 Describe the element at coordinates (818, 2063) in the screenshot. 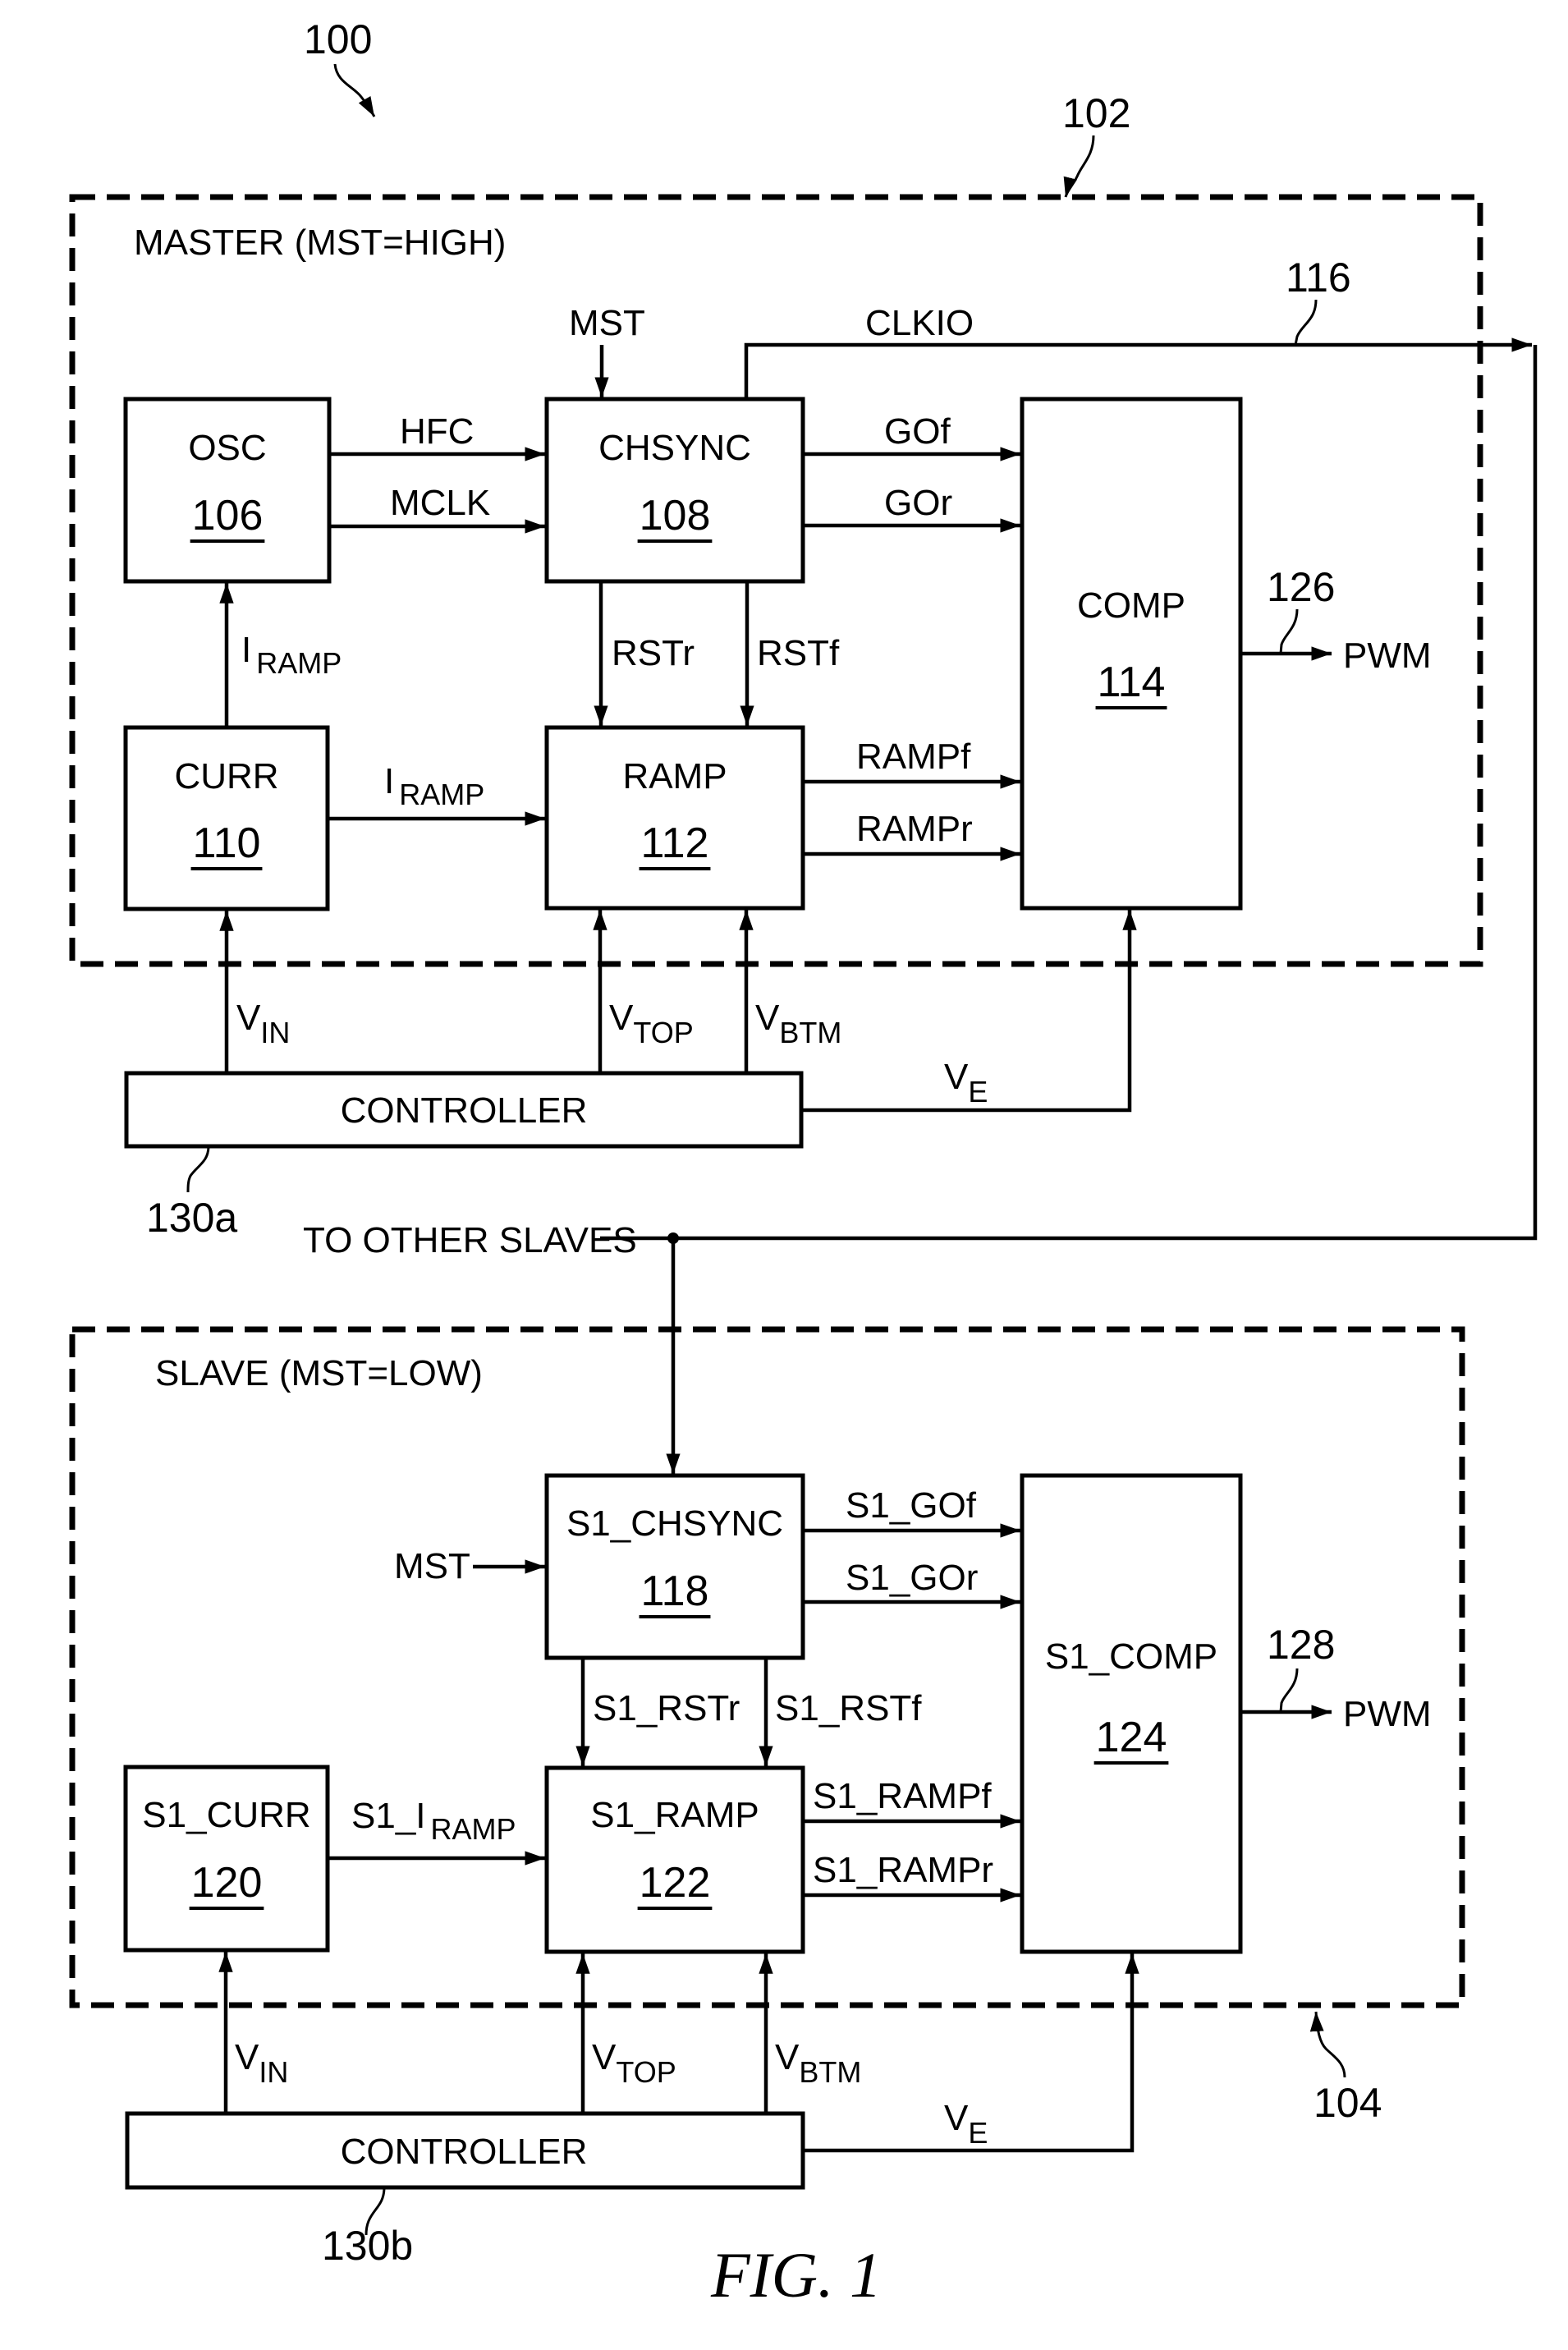

I see `slave-vbtm-label: VBTM` at that location.